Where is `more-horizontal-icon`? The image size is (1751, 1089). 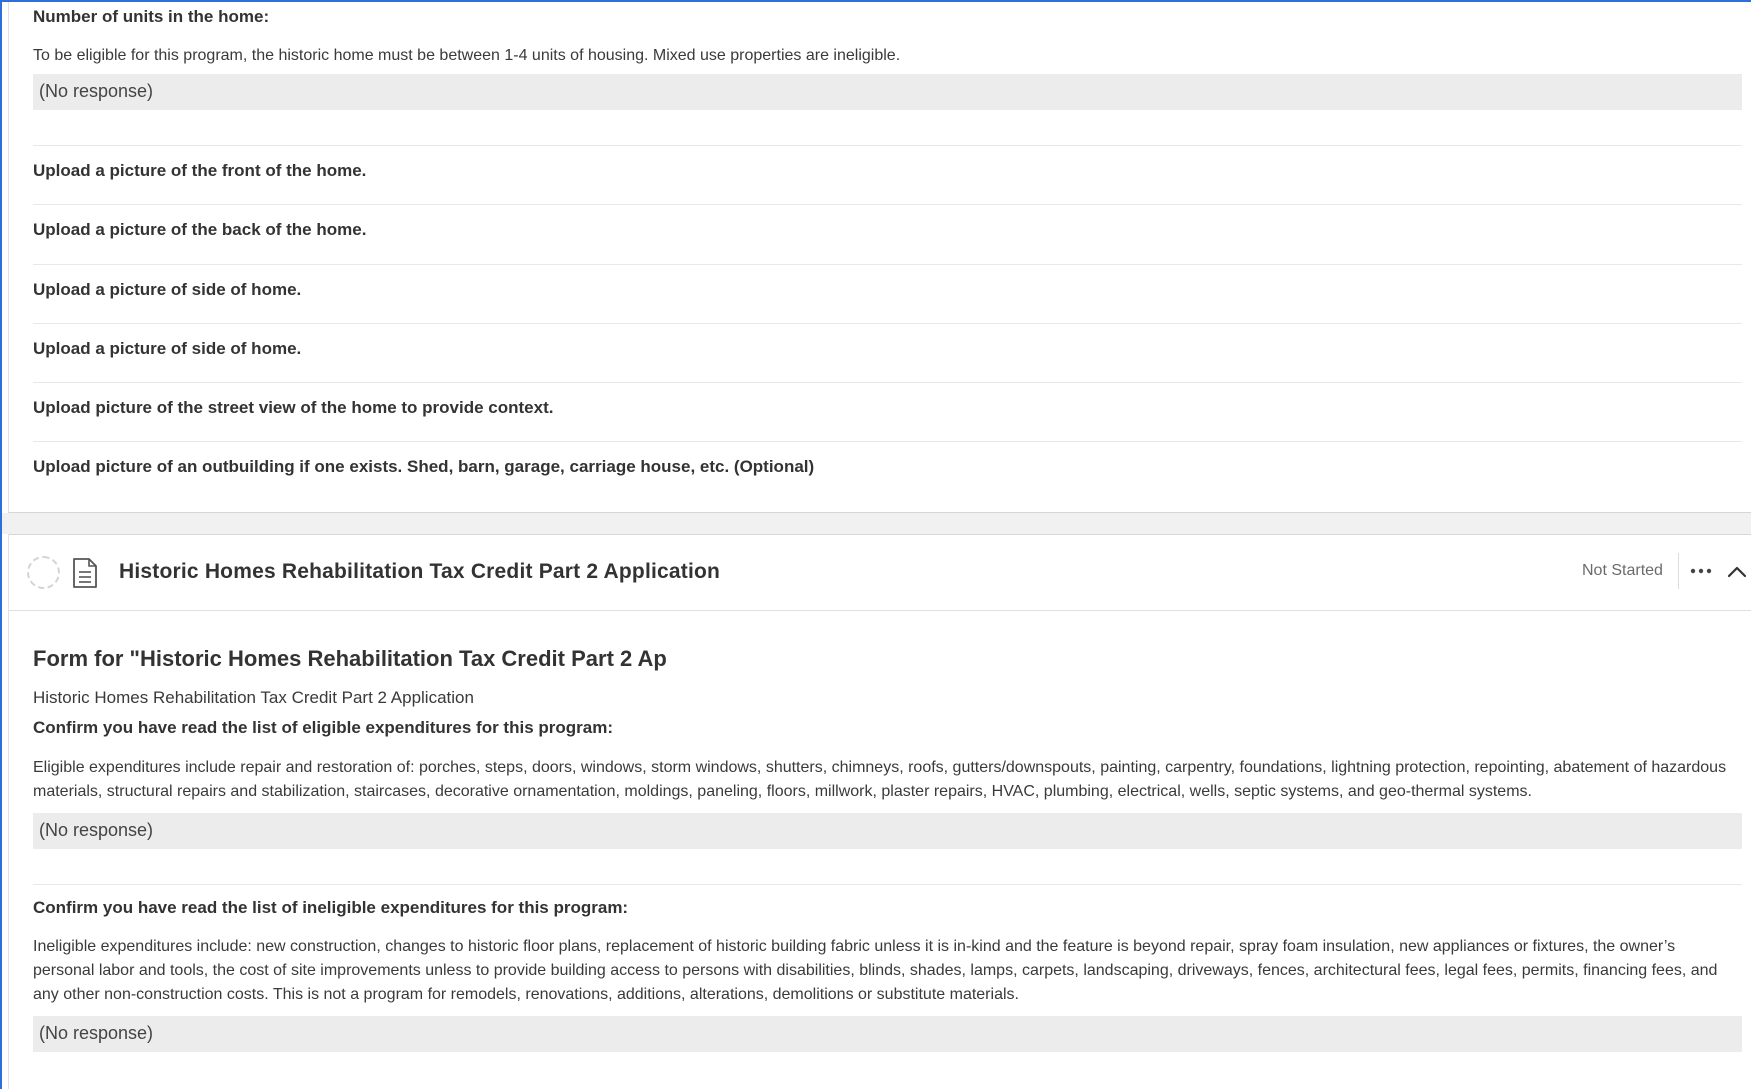
more-horizontal-icon is located at coordinates (1701, 571).